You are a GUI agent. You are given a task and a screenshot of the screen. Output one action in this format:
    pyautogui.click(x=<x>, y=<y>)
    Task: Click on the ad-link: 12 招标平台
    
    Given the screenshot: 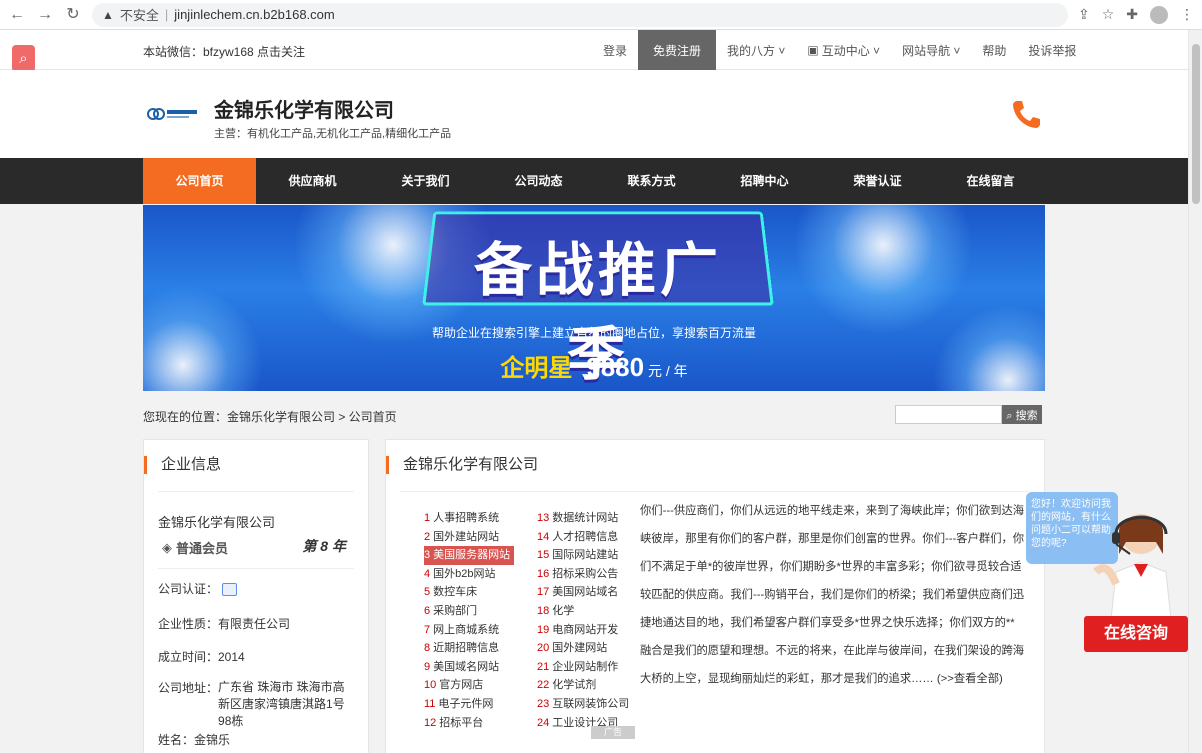 What is the action you would take?
    pyautogui.click(x=469, y=723)
    